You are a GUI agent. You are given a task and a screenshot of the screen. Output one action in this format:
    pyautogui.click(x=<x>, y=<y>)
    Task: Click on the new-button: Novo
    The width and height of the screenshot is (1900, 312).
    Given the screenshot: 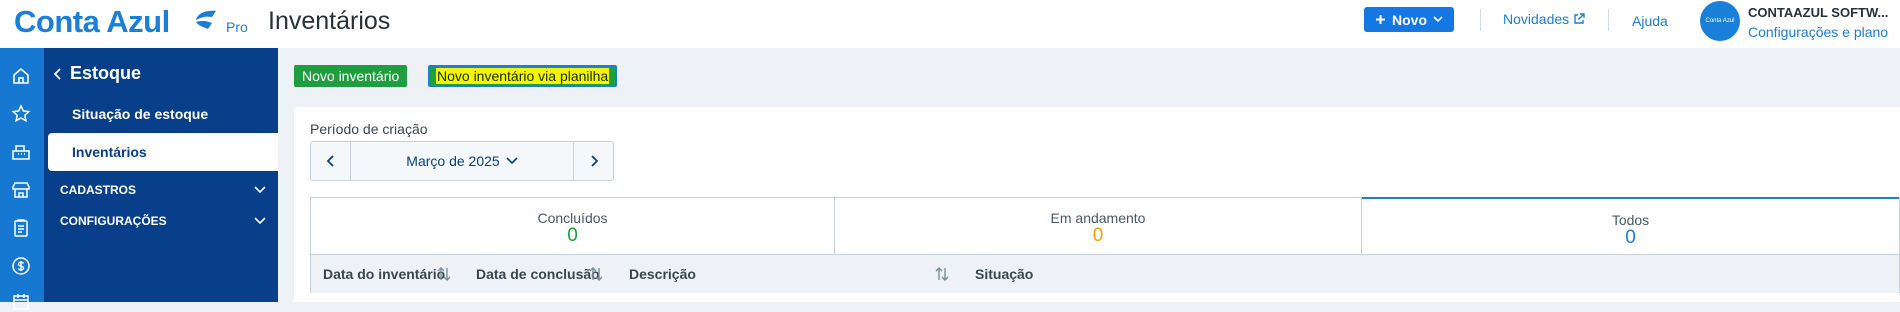 What is the action you would take?
    pyautogui.click(x=1409, y=19)
    